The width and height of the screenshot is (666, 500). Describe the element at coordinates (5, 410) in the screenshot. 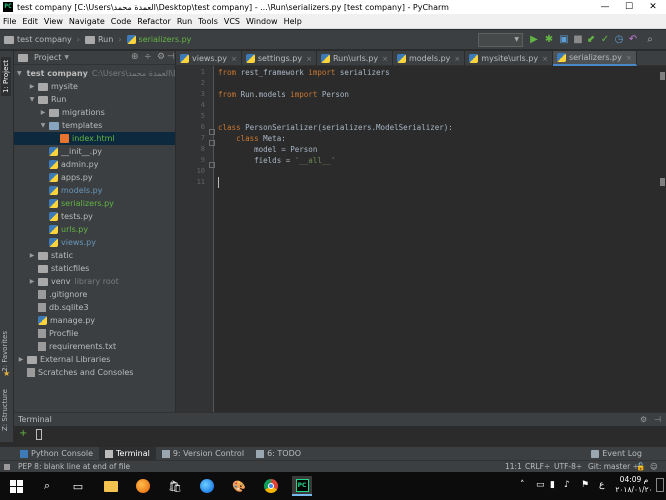

I see `structure-tool-button: Z: Structure` at that location.